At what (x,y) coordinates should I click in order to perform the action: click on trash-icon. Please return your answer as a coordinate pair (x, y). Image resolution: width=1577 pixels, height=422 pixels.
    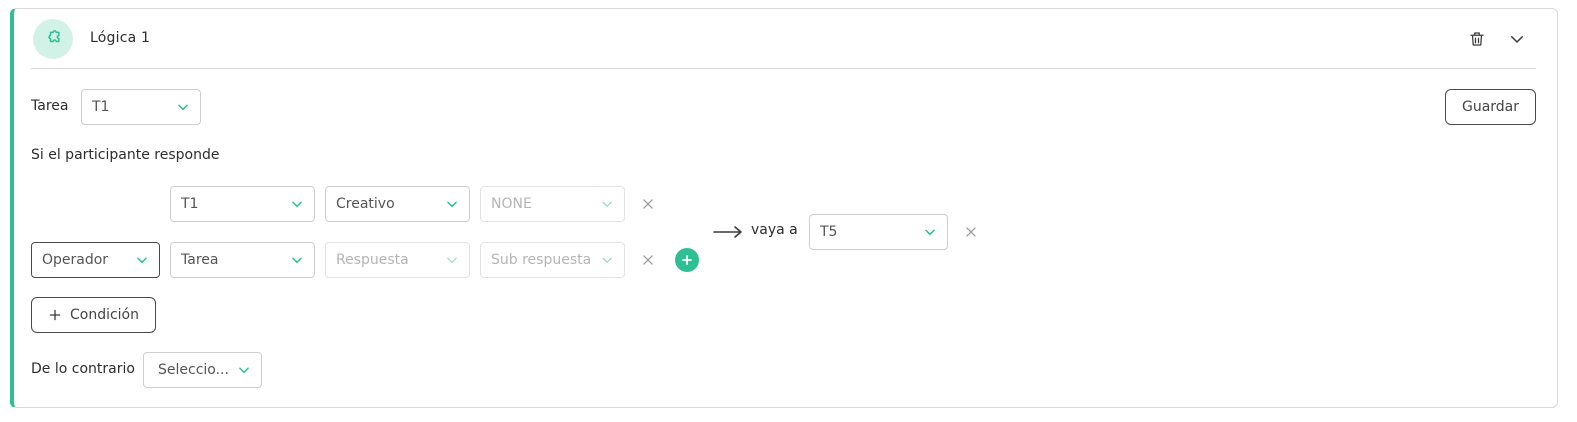
    Looking at the image, I should click on (1477, 39).